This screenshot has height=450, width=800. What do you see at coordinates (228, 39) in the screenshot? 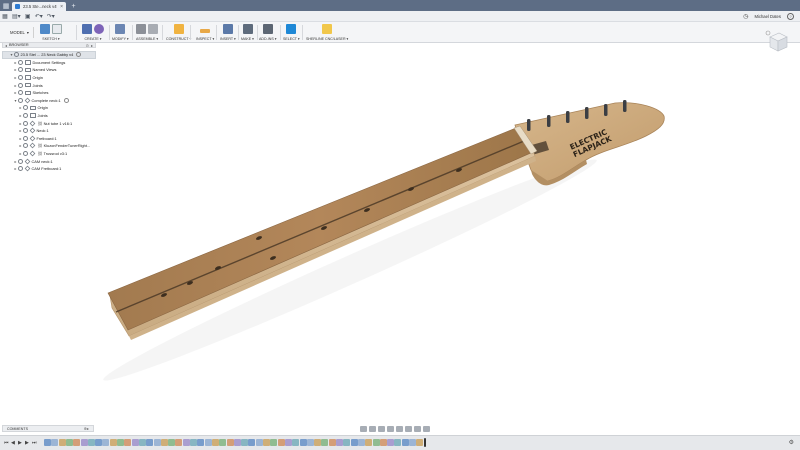
I see `insert-menu-label: INSERT ▾` at bounding box center [228, 39].